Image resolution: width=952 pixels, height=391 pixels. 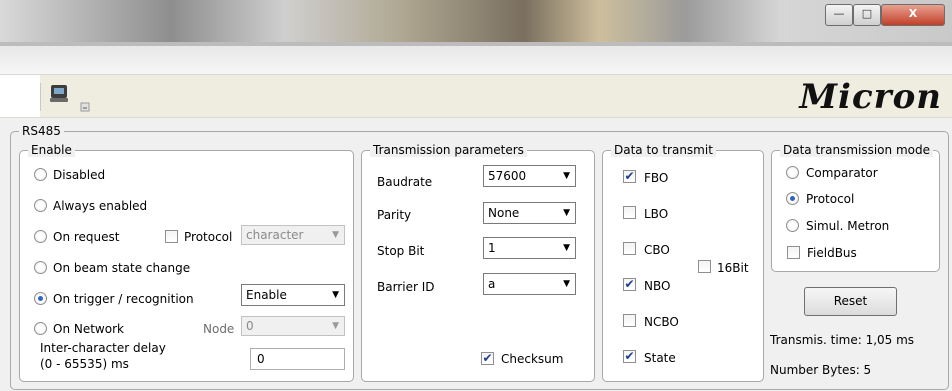 What do you see at coordinates (171, 236) in the screenshot?
I see `protocol-checkbox` at bounding box center [171, 236].